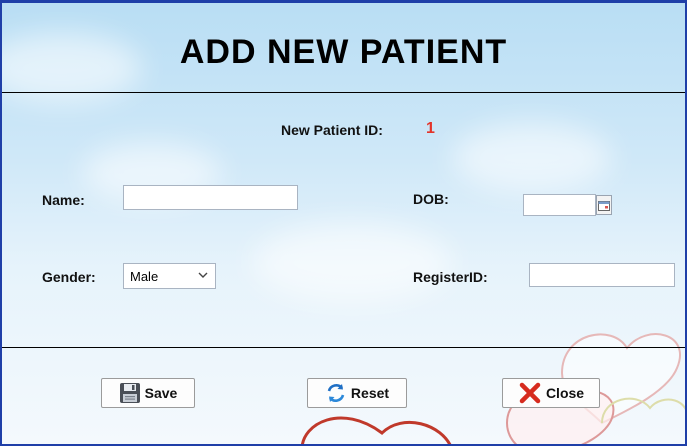  What do you see at coordinates (332, 130) in the screenshot?
I see `patient-id-label: New Patient ID:` at bounding box center [332, 130].